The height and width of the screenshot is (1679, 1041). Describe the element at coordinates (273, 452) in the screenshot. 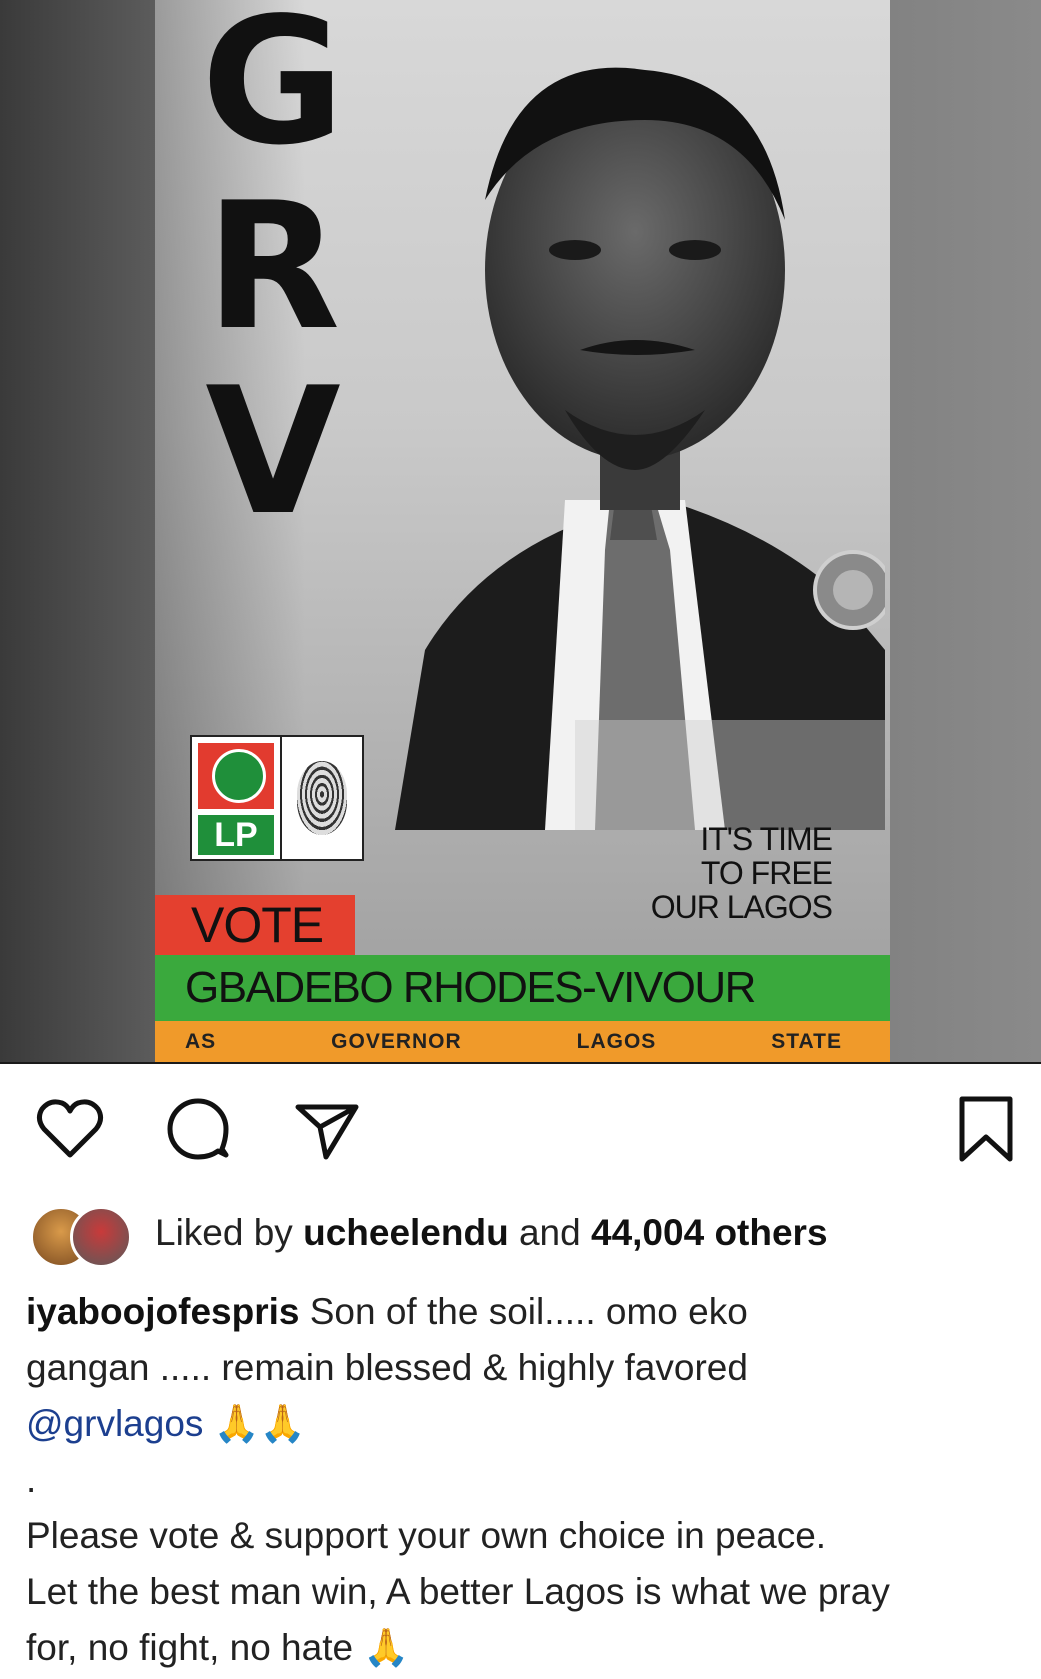

I see `initial-v: V` at that location.